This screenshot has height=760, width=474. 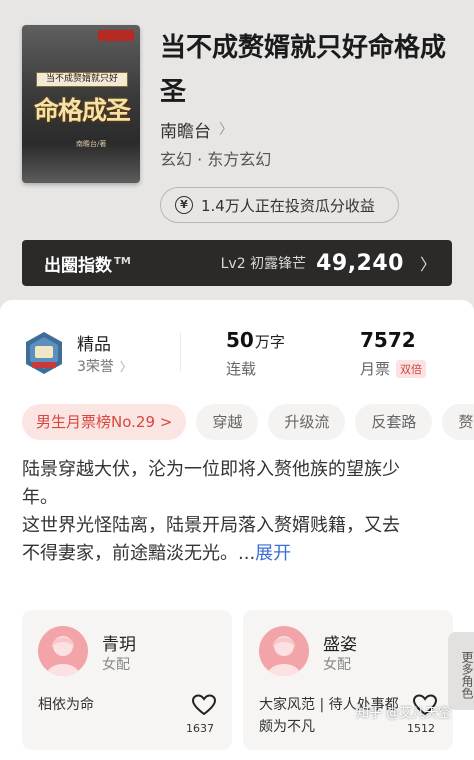 I want to click on like-count: 1637, so click(x=200, y=728).